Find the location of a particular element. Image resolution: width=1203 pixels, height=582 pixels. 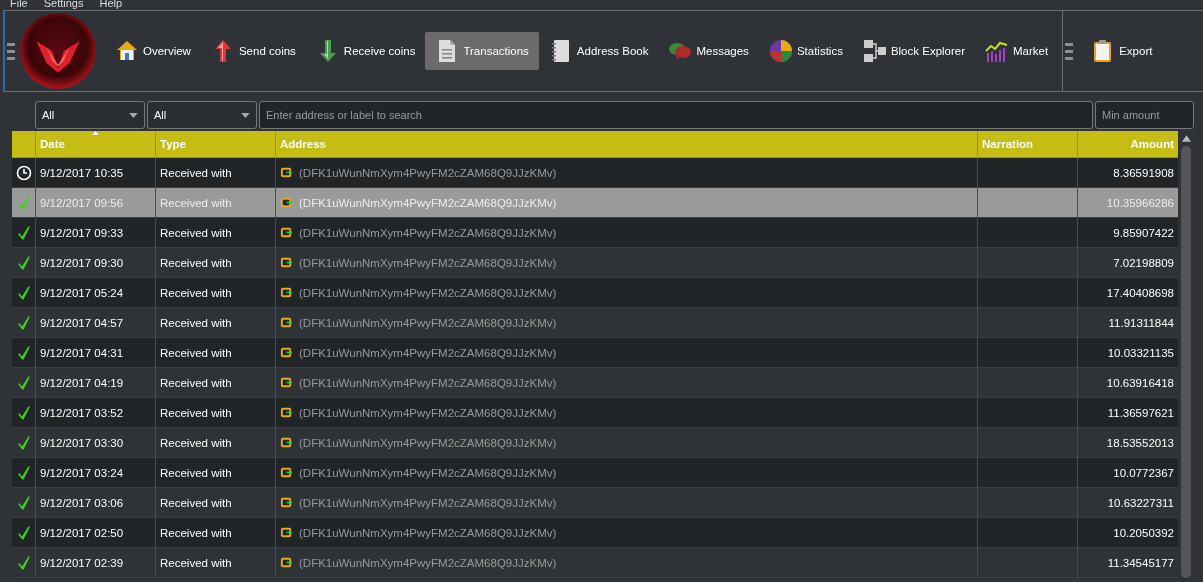

scroll-up-icon is located at coordinates (1186, 138).